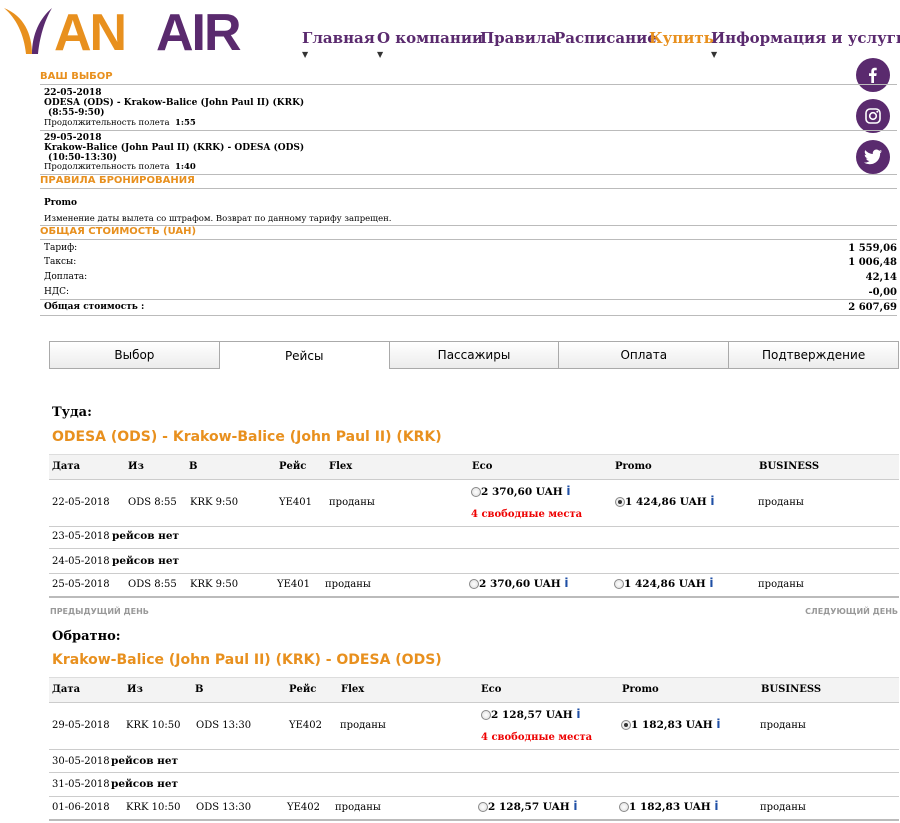 The height and width of the screenshot is (823, 900). What do you see at coordinates (120, 123) in the screenshot?
I see `outbound-duration: Продолжительность полета 1:55` at bounding box center [120, 123].